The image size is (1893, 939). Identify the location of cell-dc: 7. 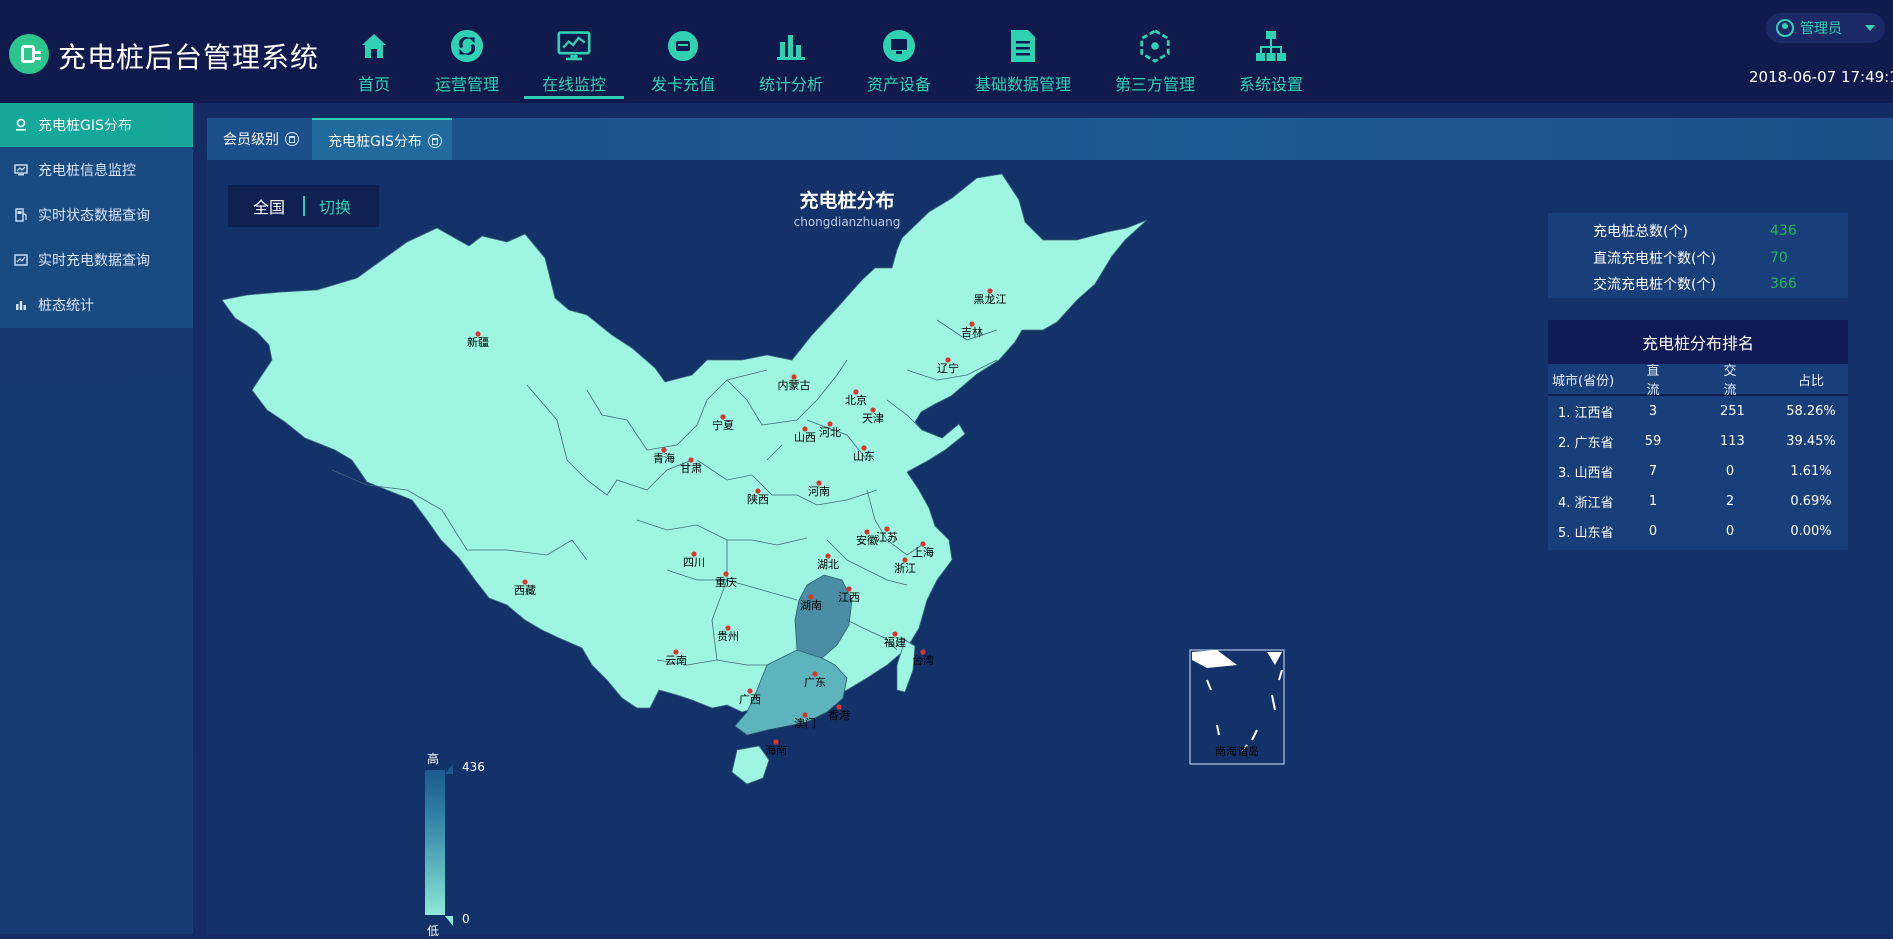
(1653, 471).